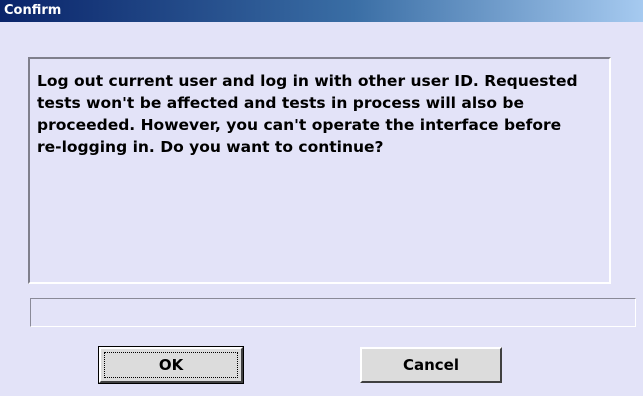 The height and width of the screenshot is (396, 643). What do you see at coordinates (333, 312) in the screenshot?
I see `status-field` at bounding box center [333, 312].